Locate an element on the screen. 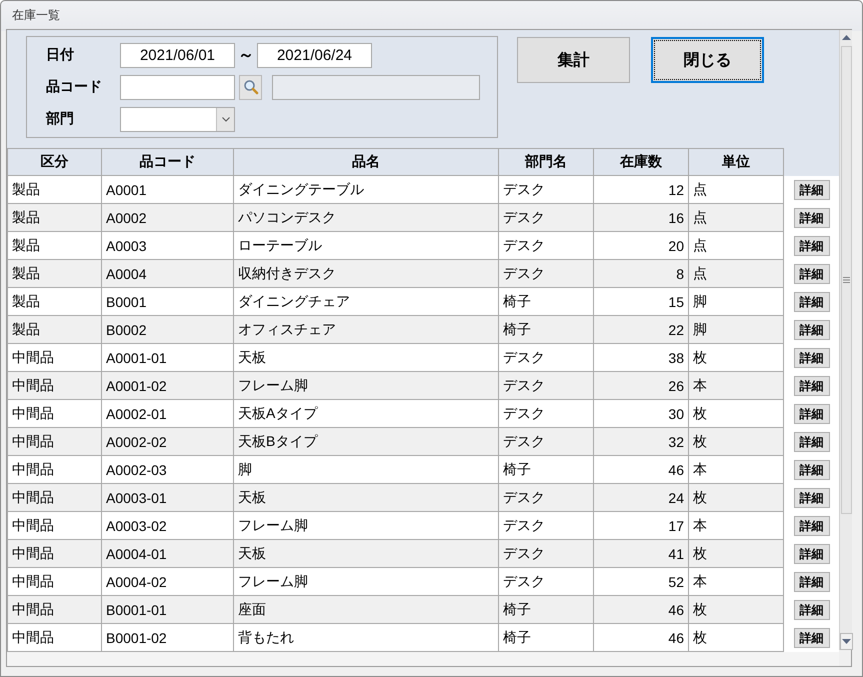 This screenshot has width=863, height=677. command-button: 集計 is located at coordinates (573, 60).